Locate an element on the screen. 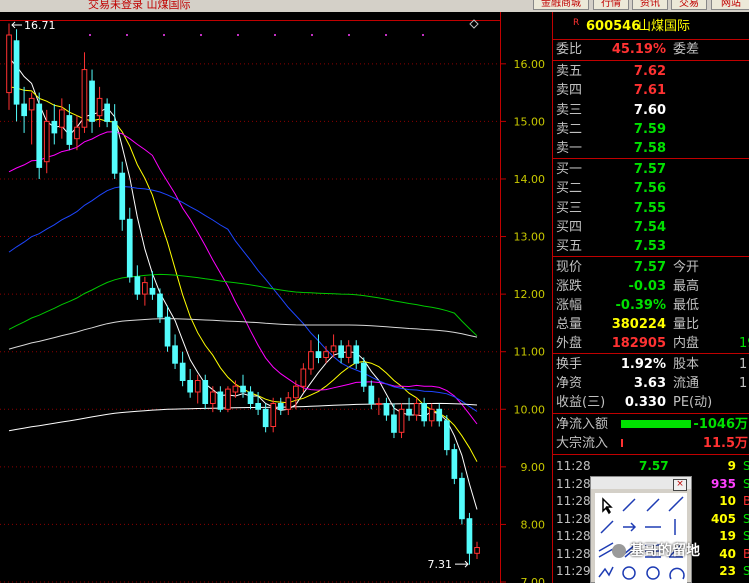 The image size is (749, 583). net-inflow-bar is located at coordinates (656, 424).